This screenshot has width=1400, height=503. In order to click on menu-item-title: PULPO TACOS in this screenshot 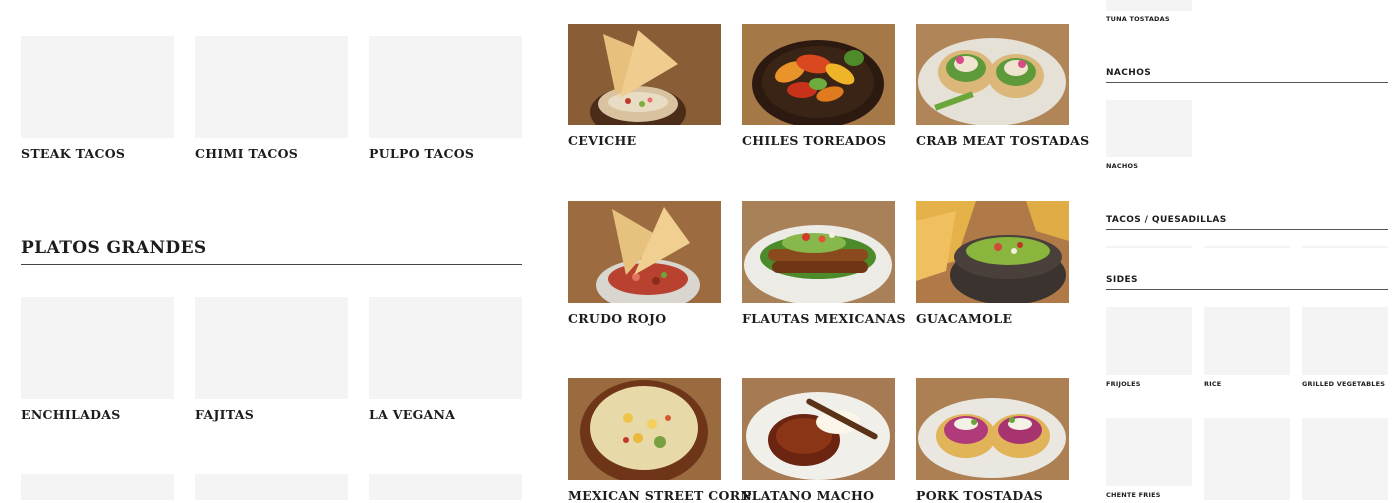, I will do `click(421, 153)`.